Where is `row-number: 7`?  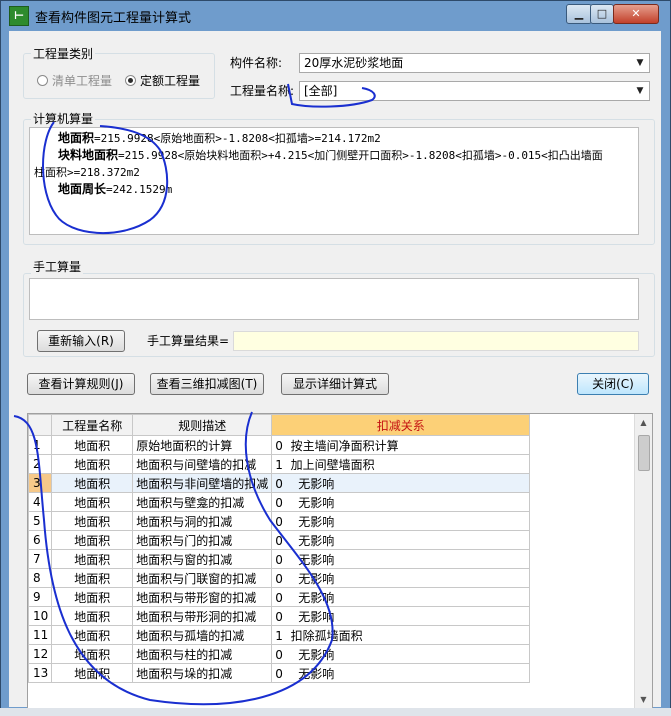
row-number: 7 is located at coordinates (40, 559).